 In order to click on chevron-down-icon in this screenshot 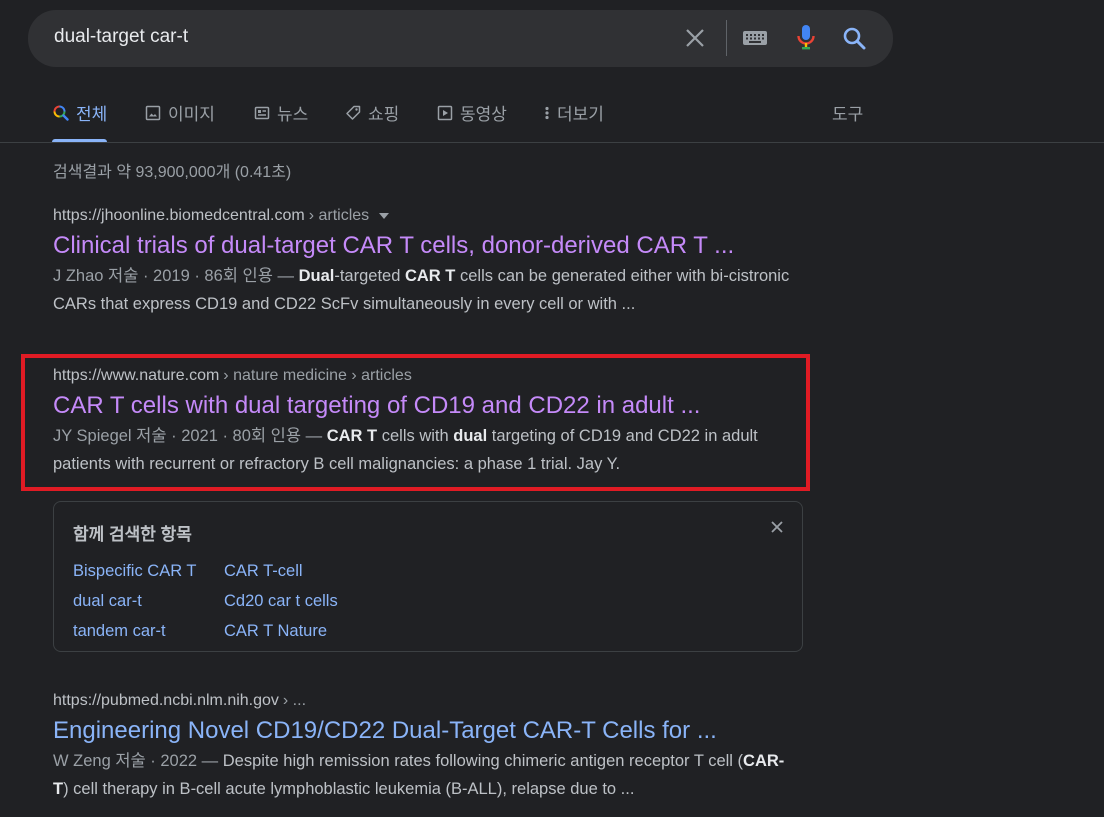, I will do `click(384, 216)`.